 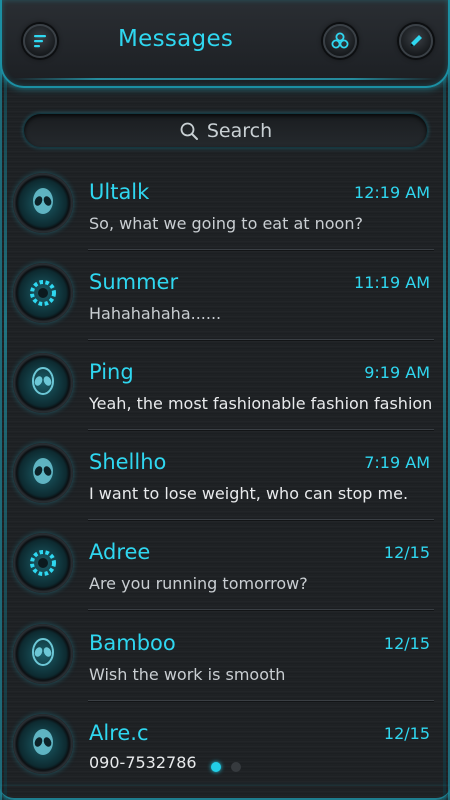 I want to click on message-preview: So, what we going to eat at noon?, so click(x=226, y=223).